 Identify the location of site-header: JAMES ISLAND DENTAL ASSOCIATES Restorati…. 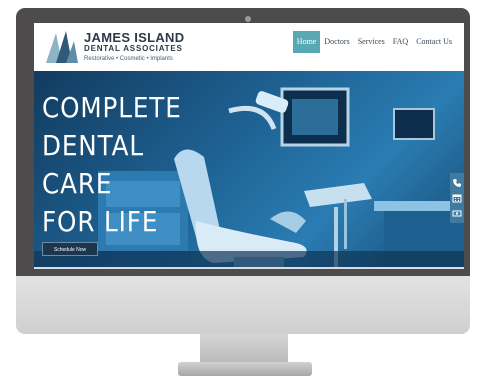
(249, 47).